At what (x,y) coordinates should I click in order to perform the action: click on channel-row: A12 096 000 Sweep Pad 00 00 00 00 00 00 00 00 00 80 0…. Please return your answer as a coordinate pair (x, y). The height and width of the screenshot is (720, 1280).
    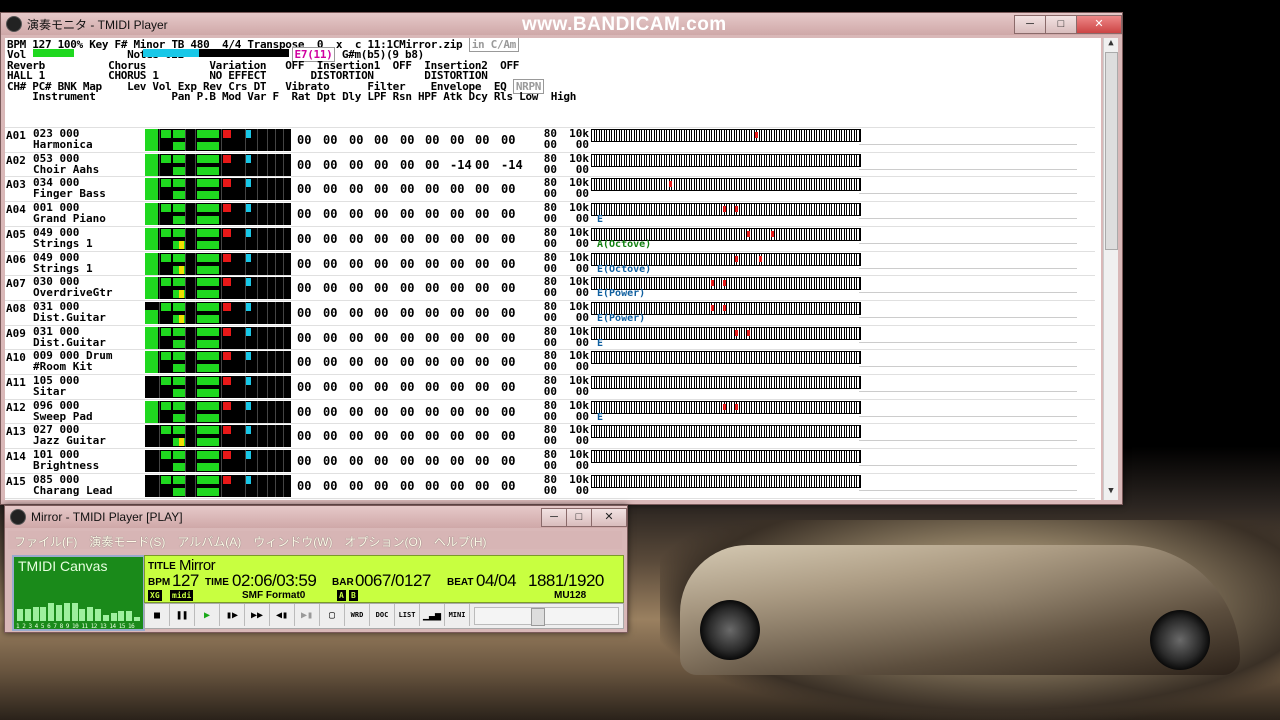
    Looking at the image, I should click on (550, 411).